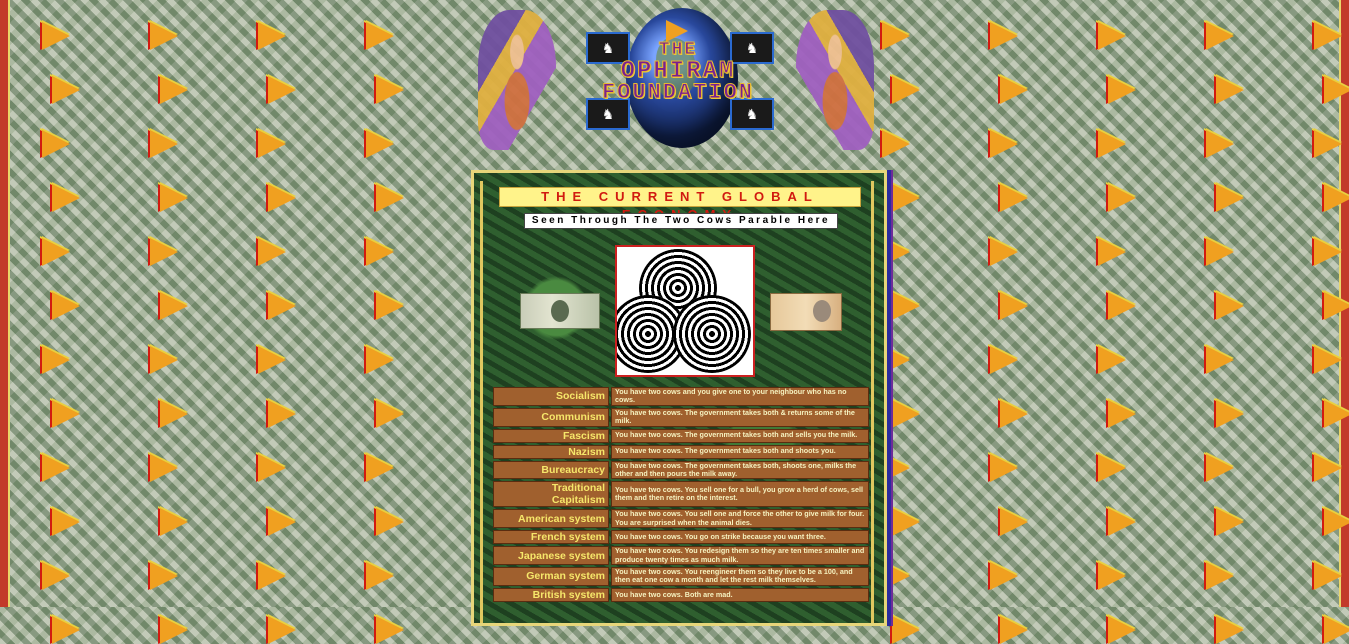  I want to click on left-border, so click(5, 303).